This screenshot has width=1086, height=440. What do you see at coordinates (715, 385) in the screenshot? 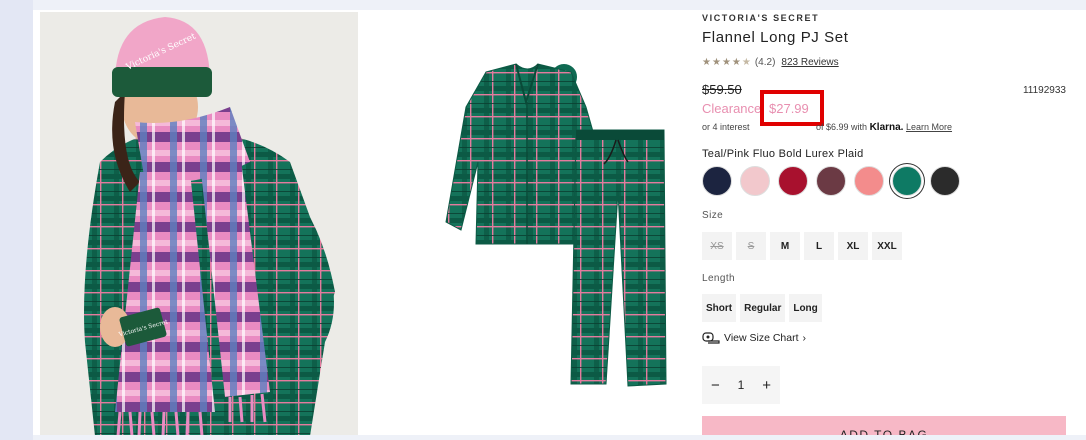
I see `decrease-quantity-button: −` at bounding box center [715, 385].